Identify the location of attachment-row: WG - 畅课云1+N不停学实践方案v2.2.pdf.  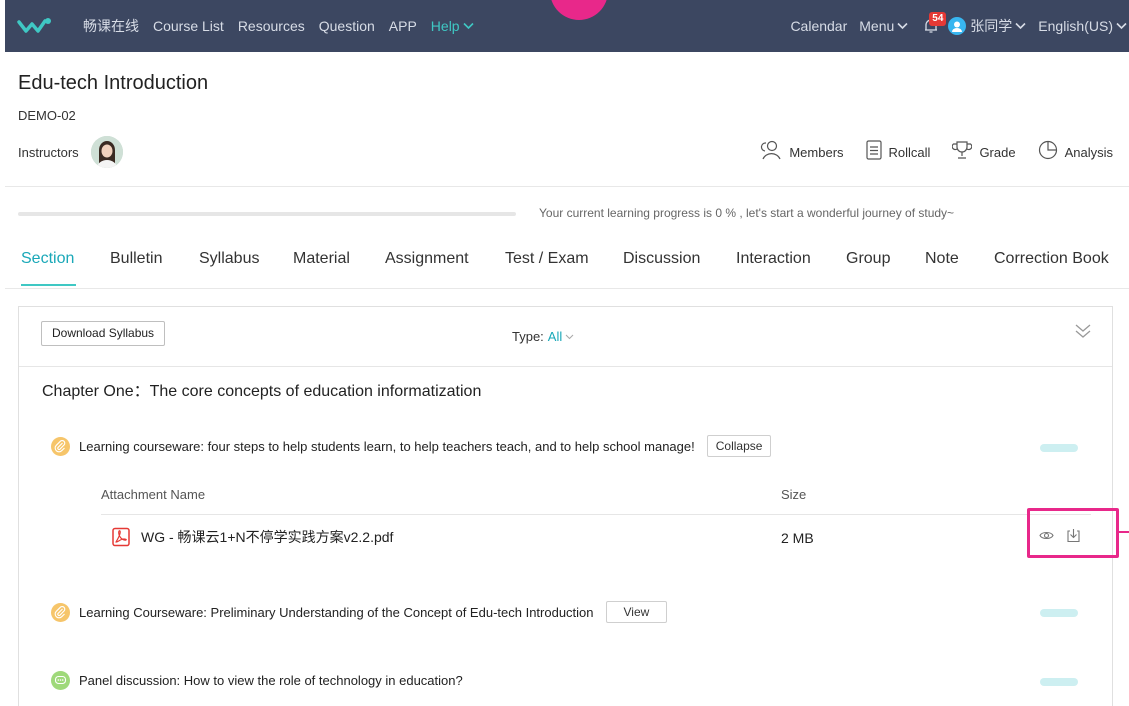
(252, 537).